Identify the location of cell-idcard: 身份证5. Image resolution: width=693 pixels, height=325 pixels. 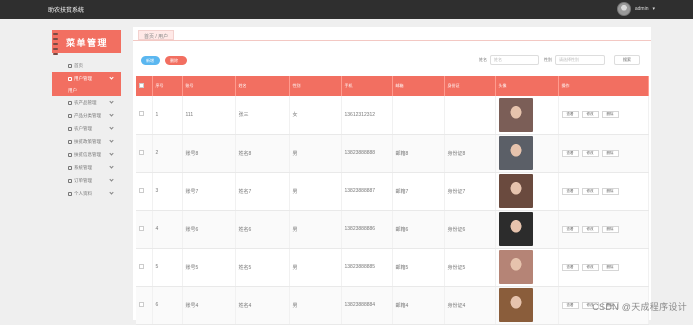
(470, 267).